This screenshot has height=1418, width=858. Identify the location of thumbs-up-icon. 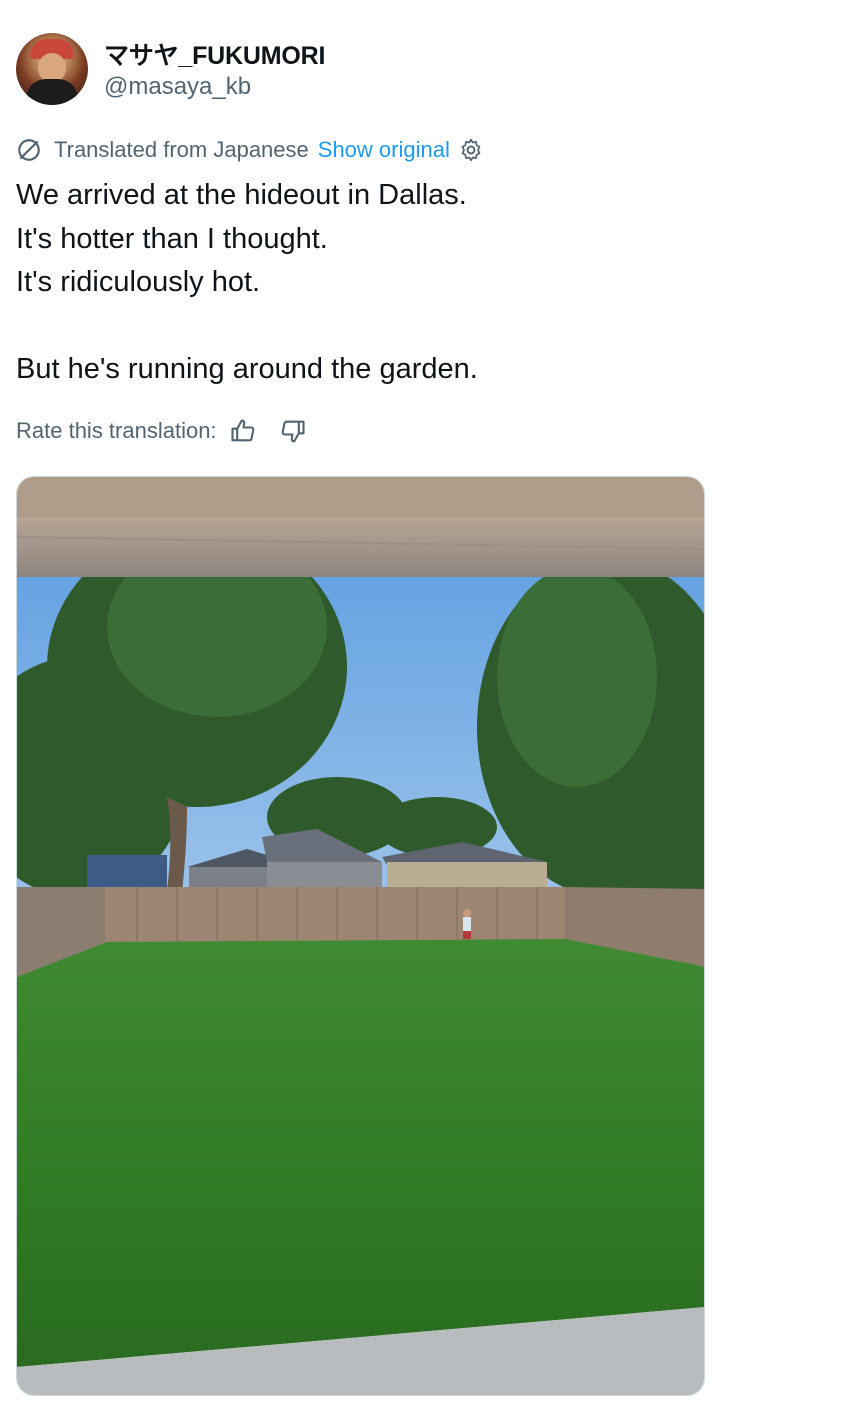
(243, 431).